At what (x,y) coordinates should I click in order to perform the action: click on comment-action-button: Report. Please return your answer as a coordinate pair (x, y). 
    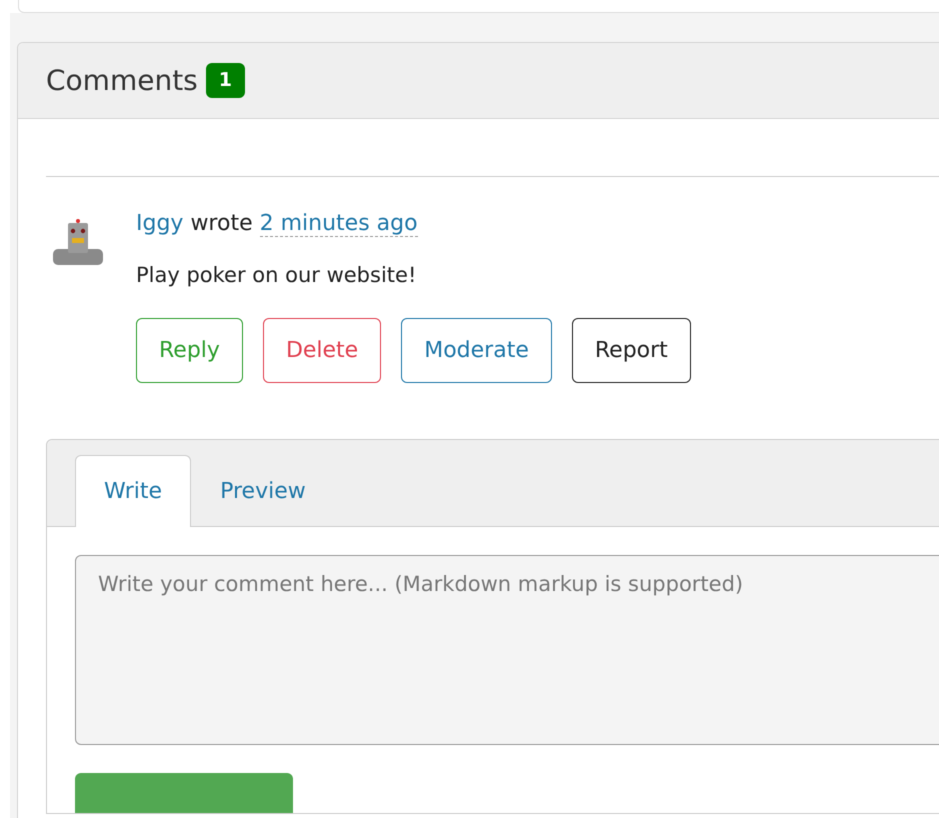
    Looking at the image, I should click on (631, 350).